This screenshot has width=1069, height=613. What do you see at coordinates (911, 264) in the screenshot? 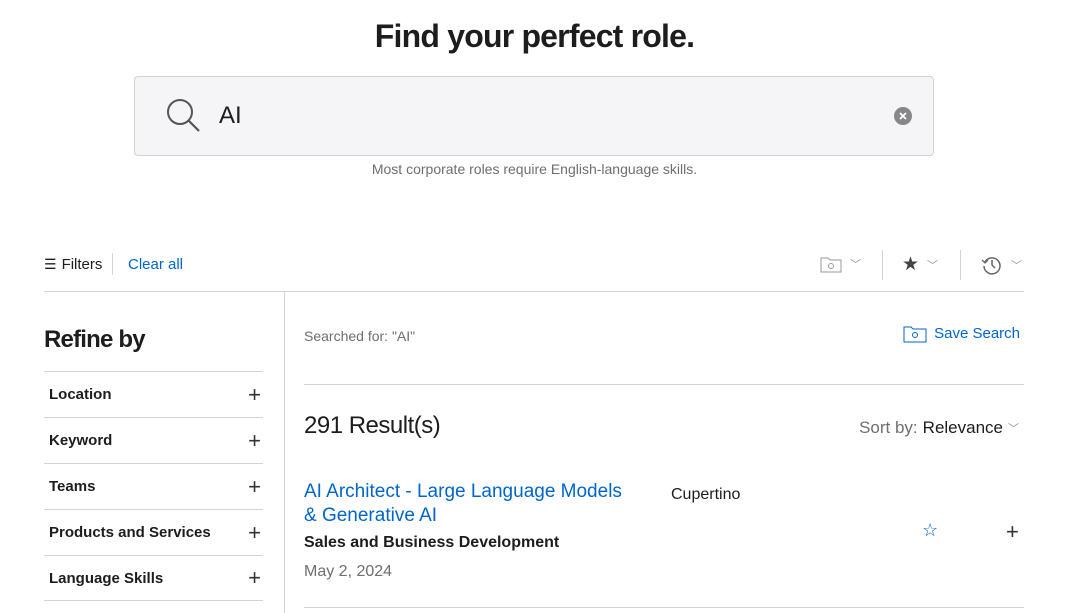
I see `star-icon: ★` at bounding box center [911, 264].